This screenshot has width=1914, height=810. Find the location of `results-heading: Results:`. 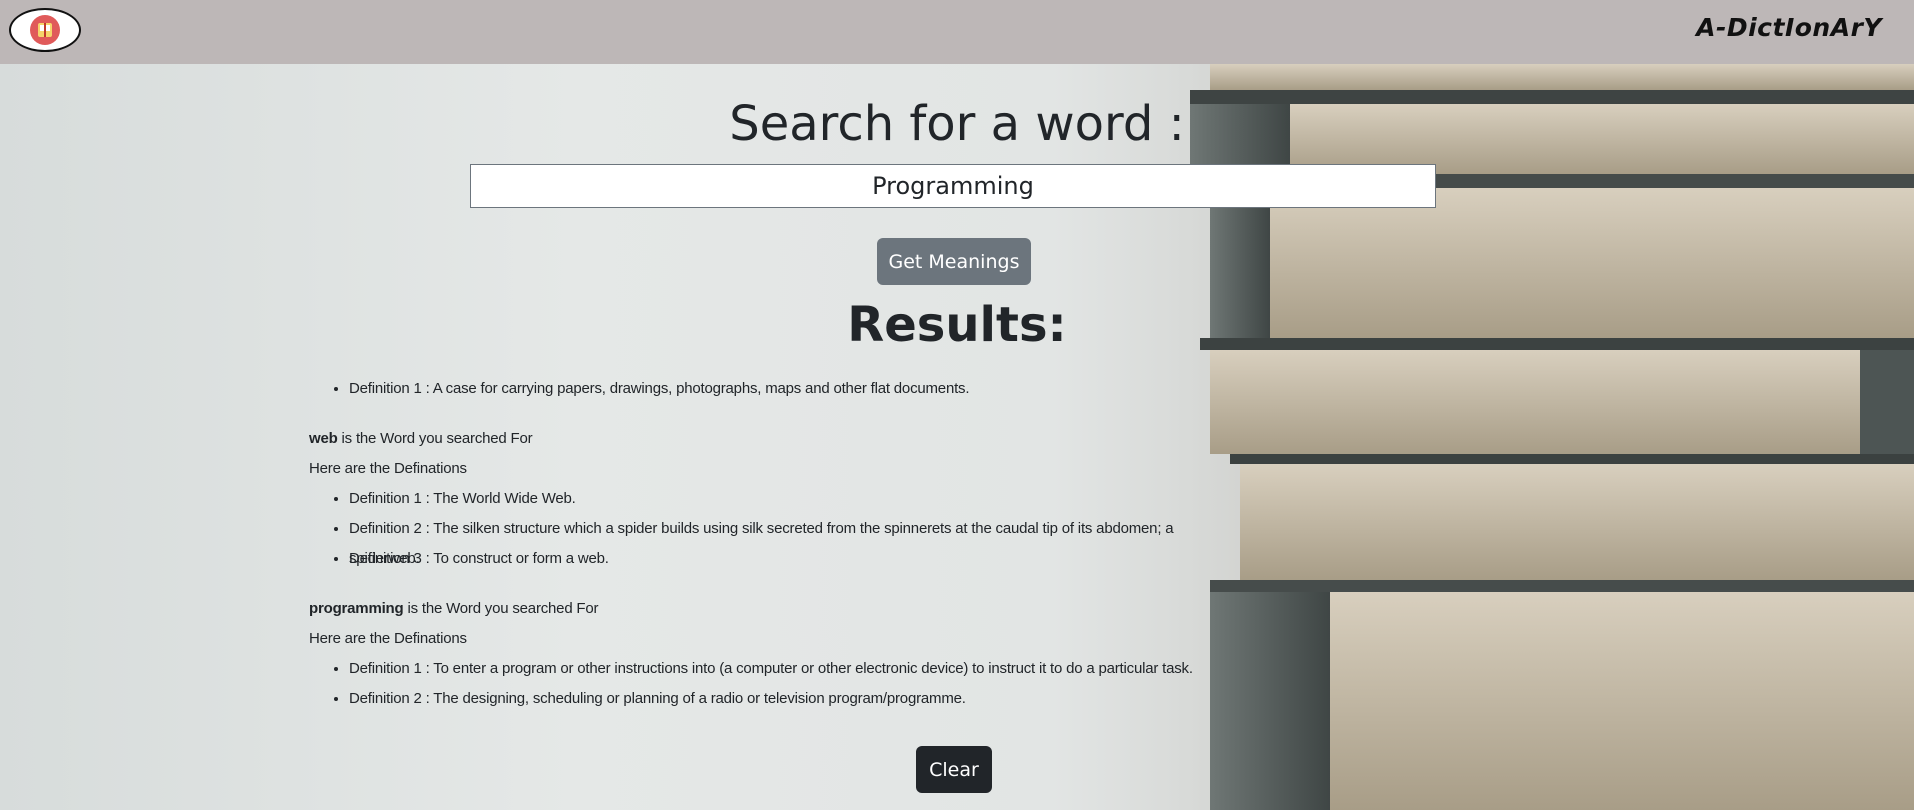

results-heading: Results: is located at coordinates (957, 325).